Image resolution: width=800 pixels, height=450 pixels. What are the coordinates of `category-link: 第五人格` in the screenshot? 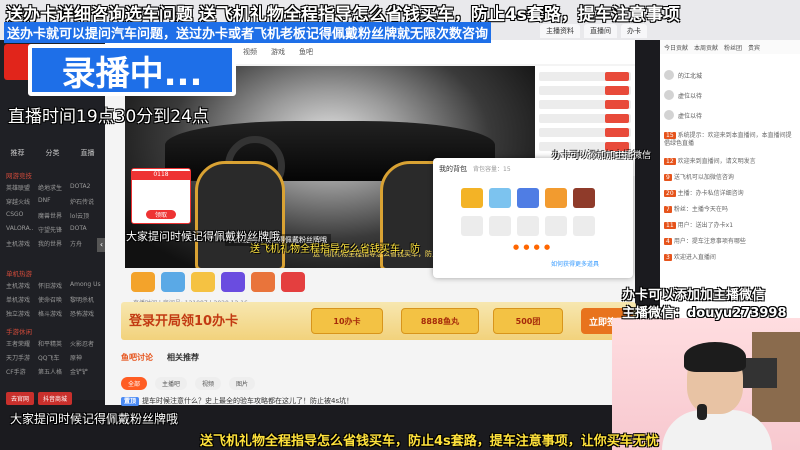 It's located at (54, 371).